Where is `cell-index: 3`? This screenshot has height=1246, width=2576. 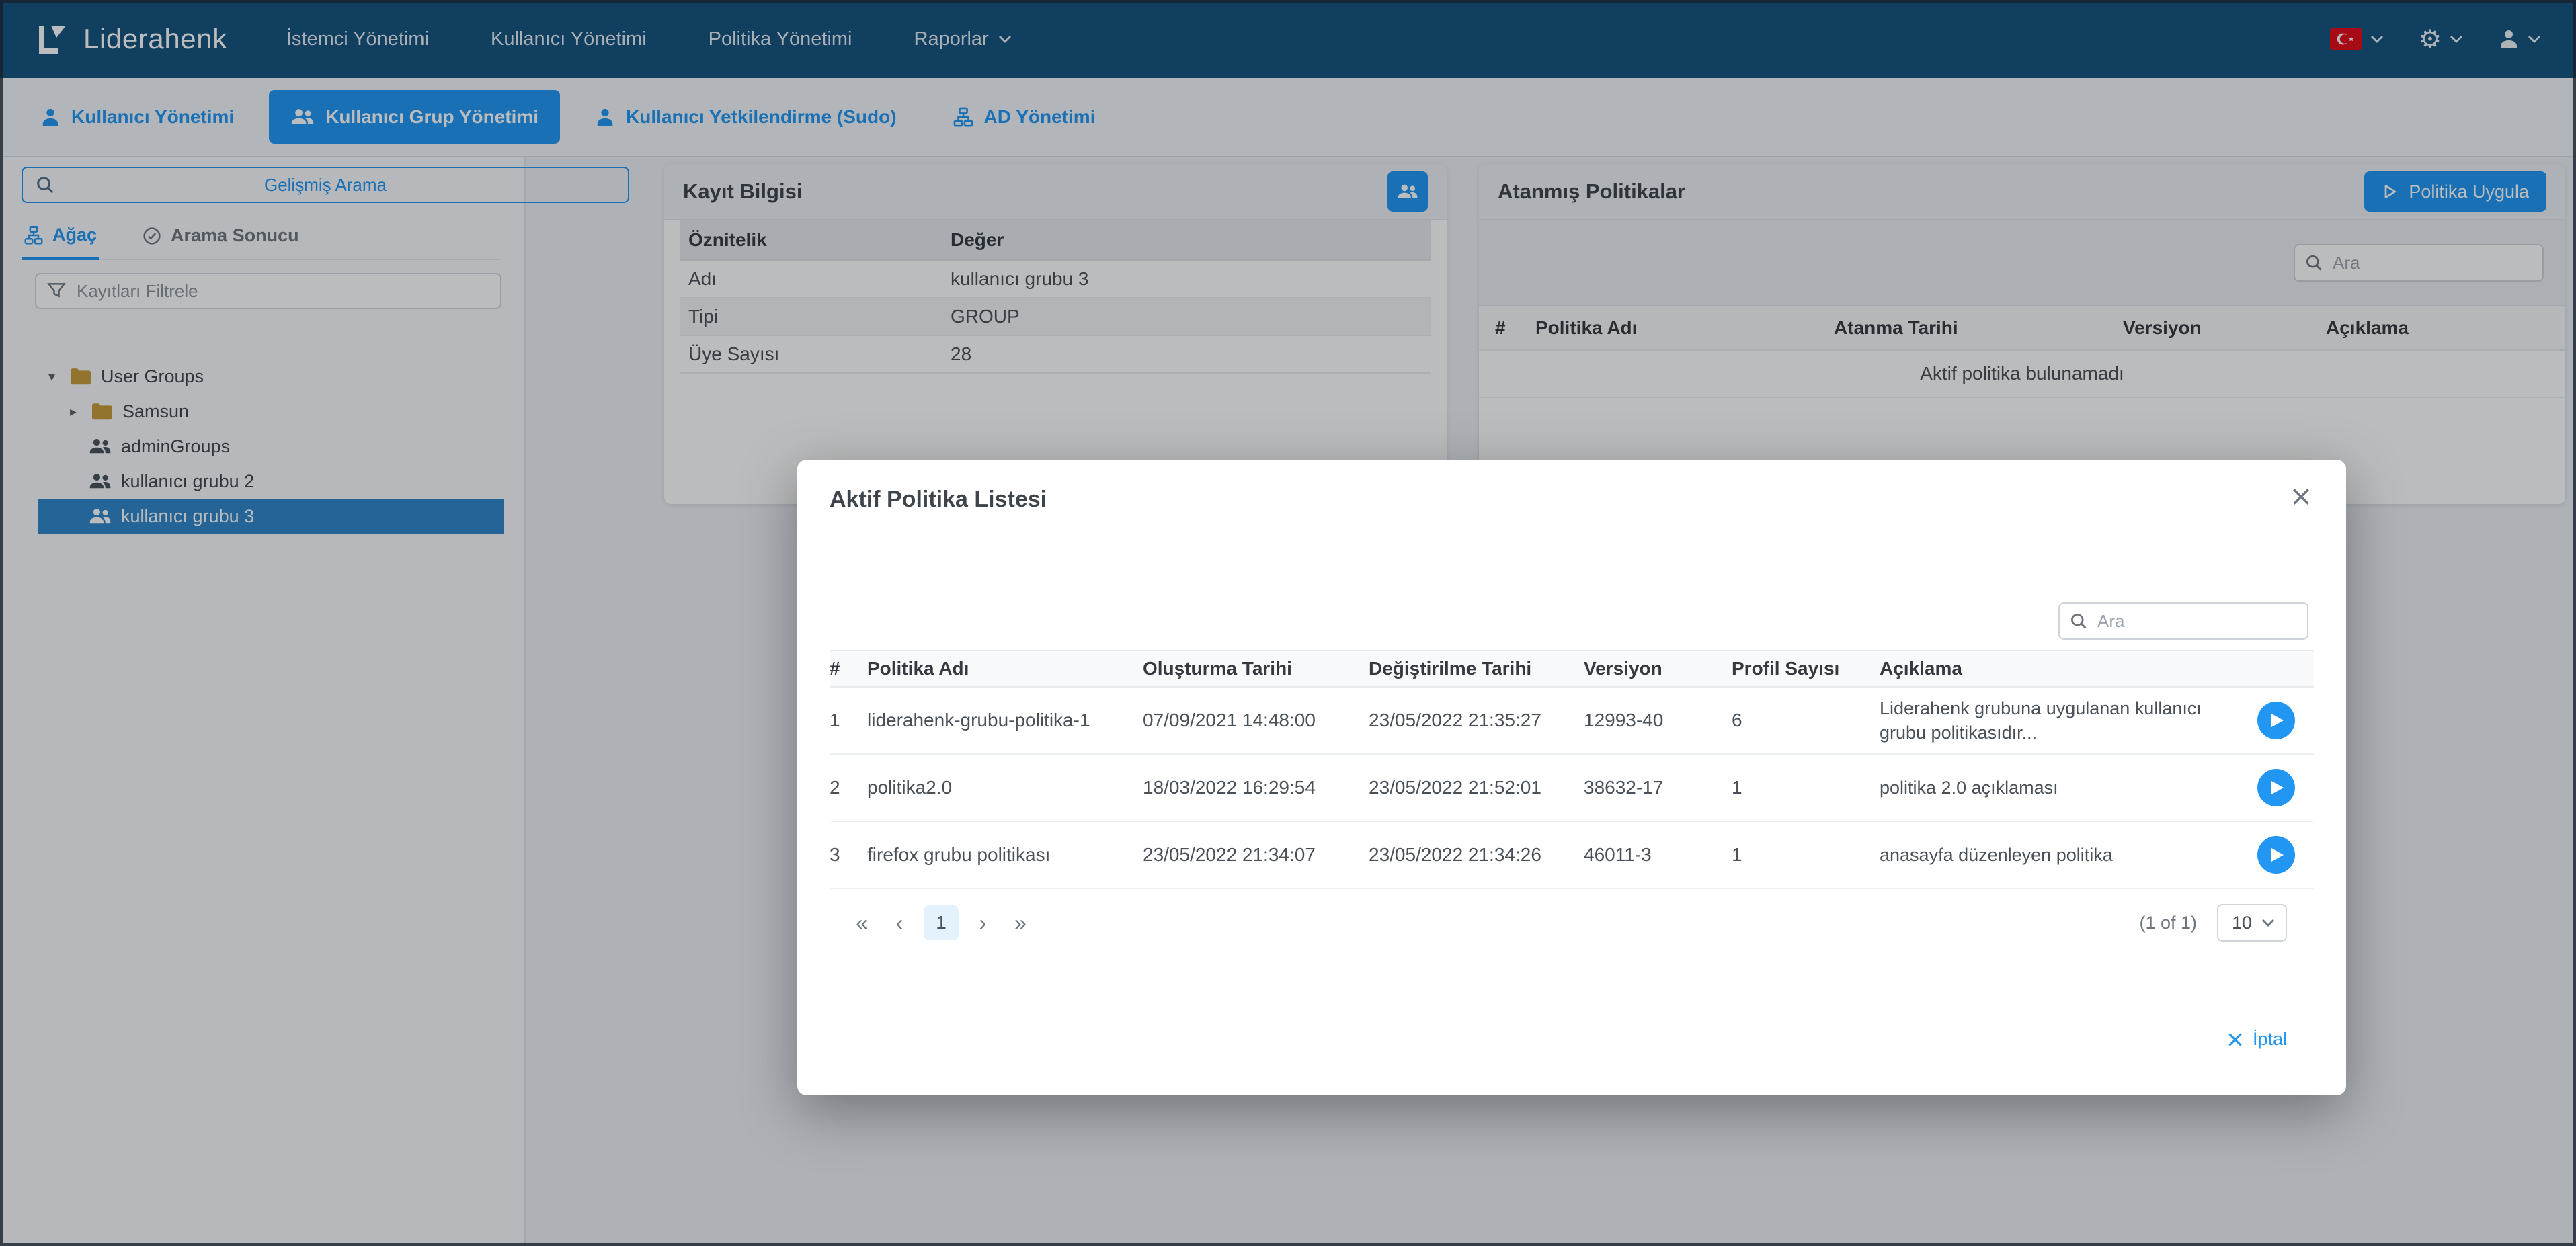 cell-index: 3 is located at coordinates (835, 854).